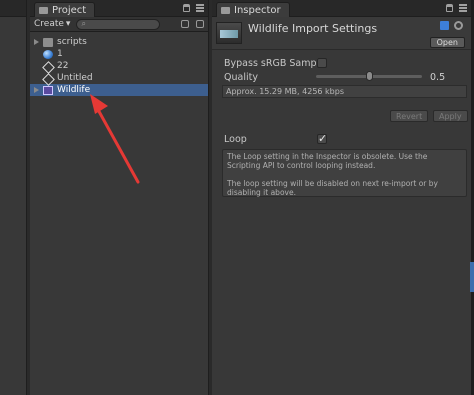  I want to click on left-panel-tabbar, so click(13, 8).